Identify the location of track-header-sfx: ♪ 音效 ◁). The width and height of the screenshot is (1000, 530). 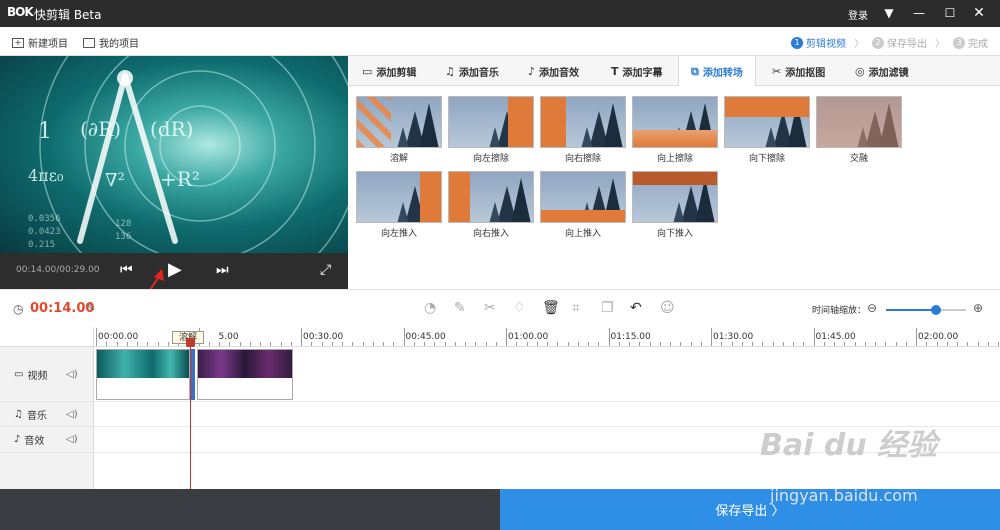
(47, 440).